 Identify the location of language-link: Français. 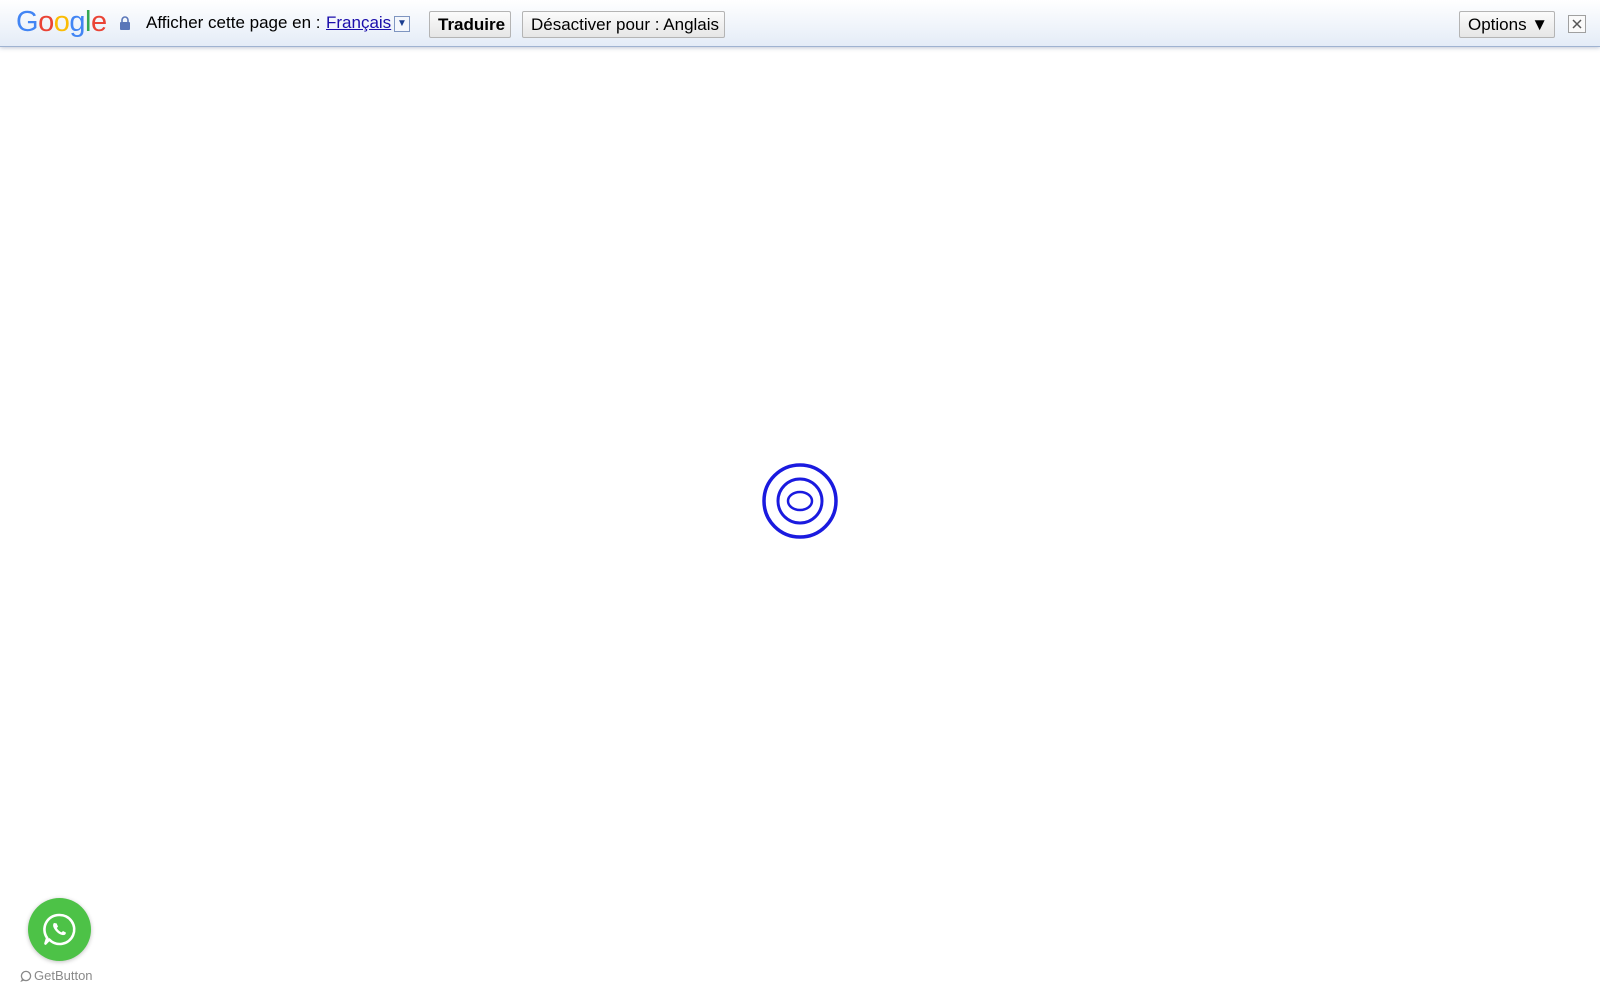
(358, 23).